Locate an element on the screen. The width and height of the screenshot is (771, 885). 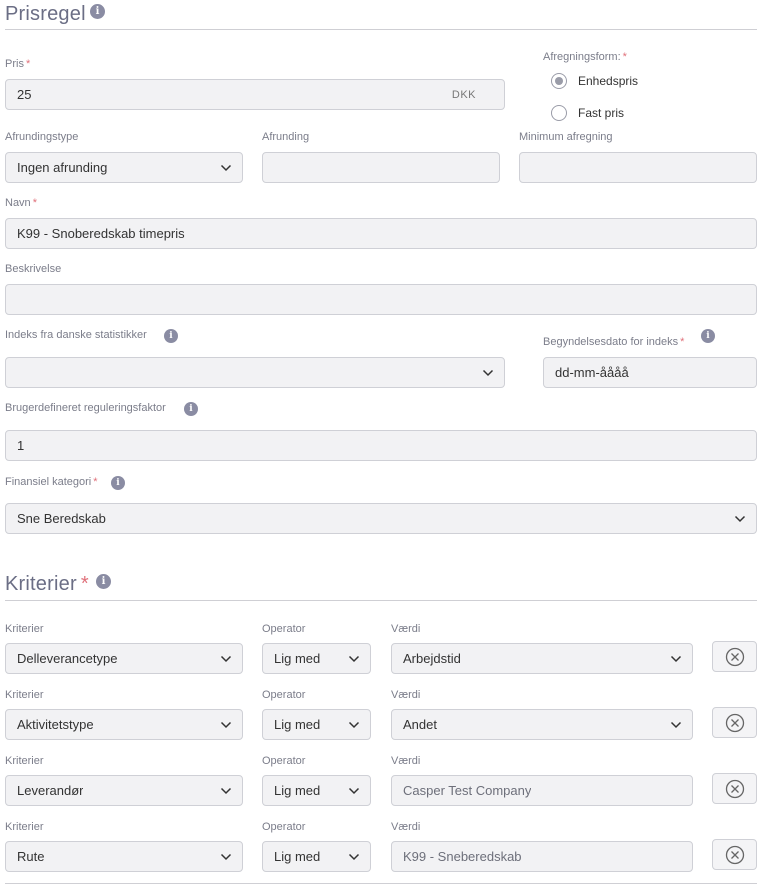
reguleringsfaktor-input: 1 is located at coordinates (381, 445).